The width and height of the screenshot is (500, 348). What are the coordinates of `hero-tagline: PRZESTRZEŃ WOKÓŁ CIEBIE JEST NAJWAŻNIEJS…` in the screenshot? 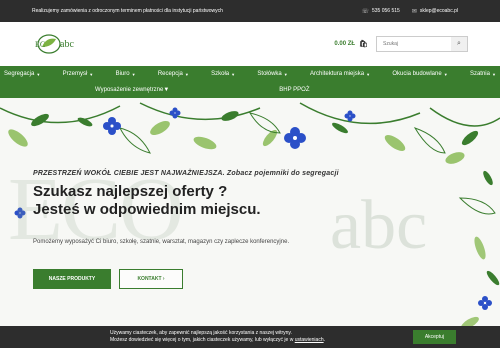 It's located at (186, 173).